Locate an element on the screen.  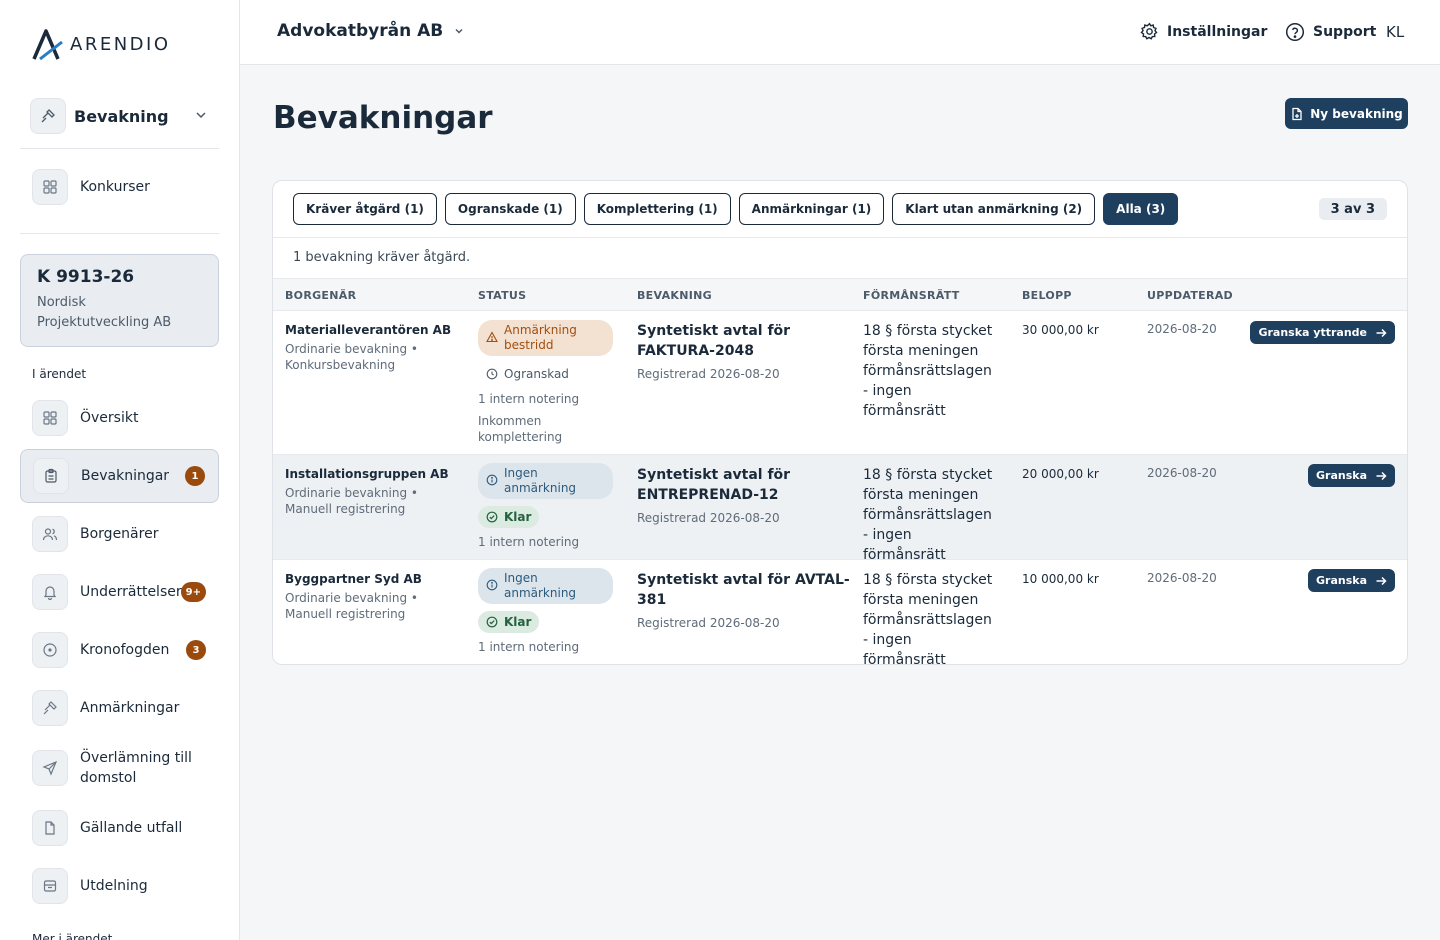
creditor-name: Byggpartner Syd AB is located at coordinates (353, 579).